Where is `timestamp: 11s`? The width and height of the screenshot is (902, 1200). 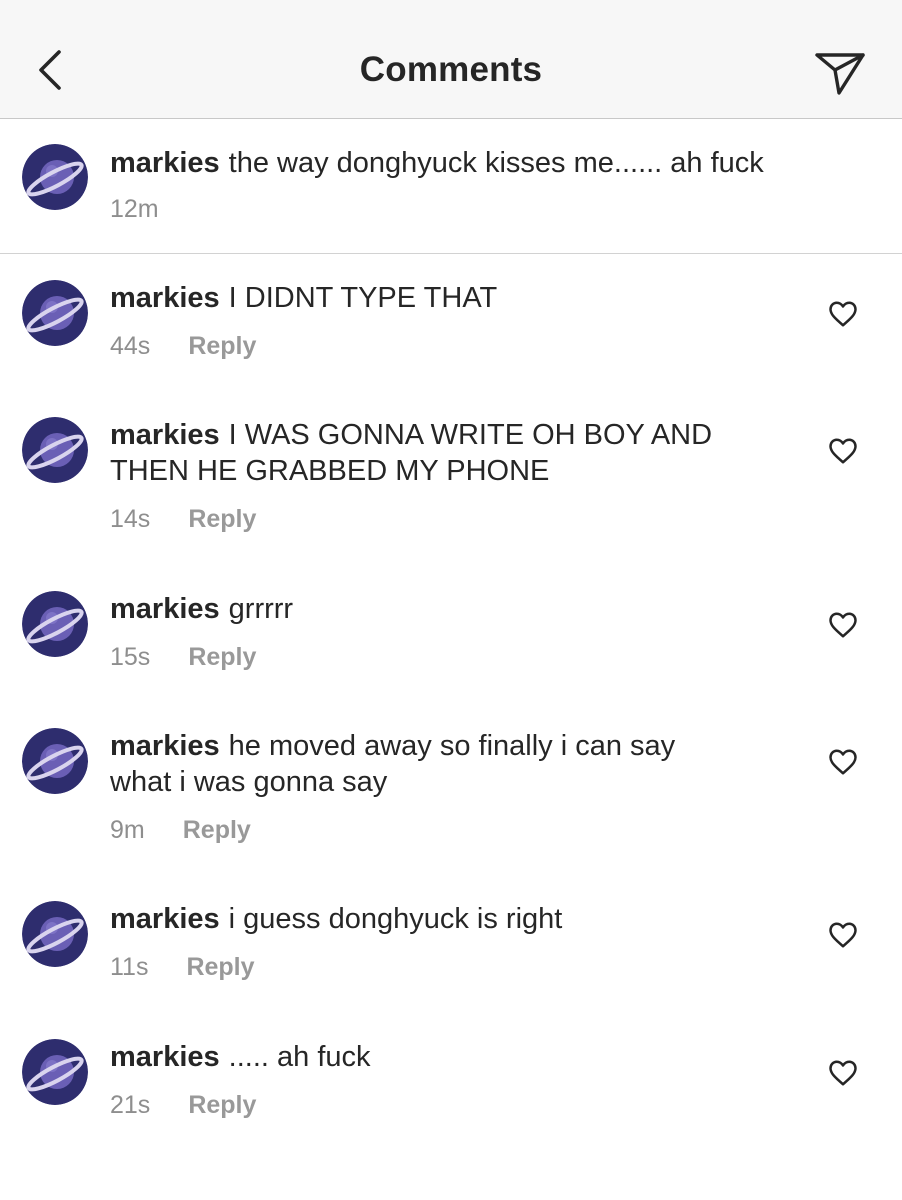
timestamp: 11s is located at coordinates (129, 967).